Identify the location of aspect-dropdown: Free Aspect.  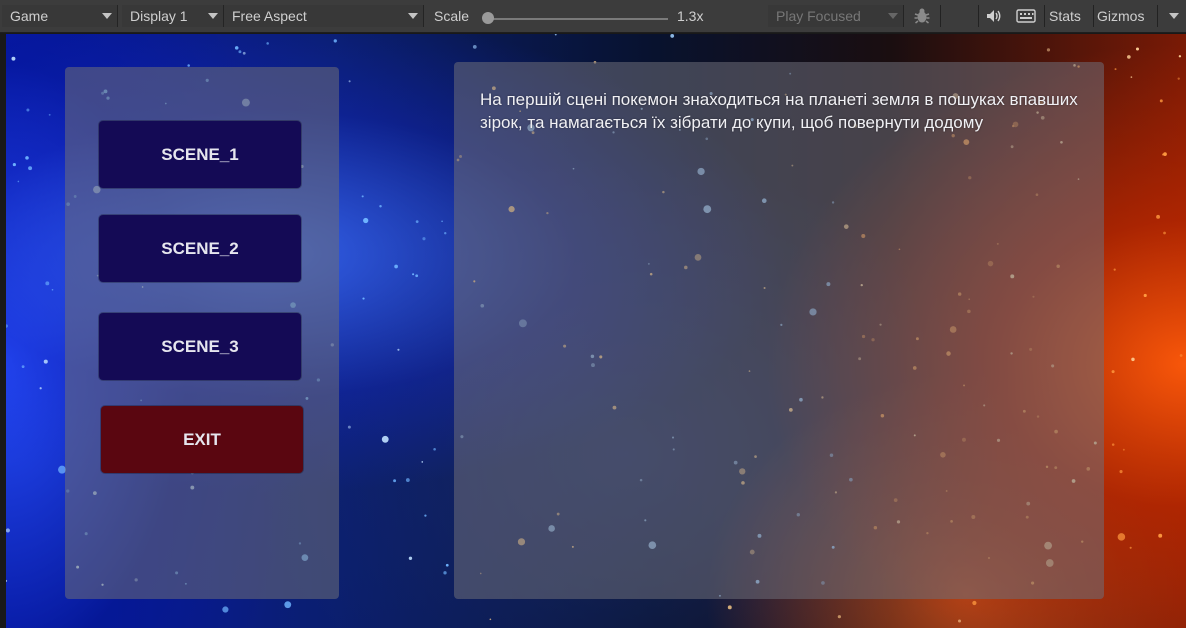
(324, 16).